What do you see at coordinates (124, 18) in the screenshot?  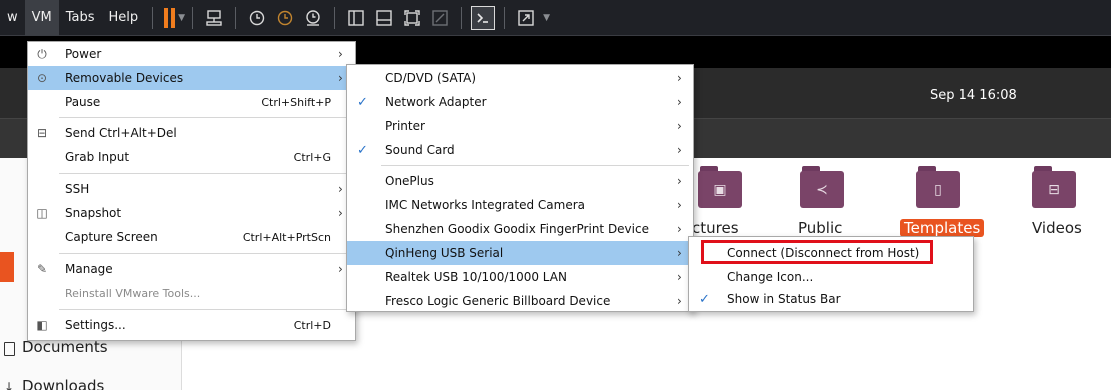 I see `menu-help: Help` at bounding box center [124, 18].